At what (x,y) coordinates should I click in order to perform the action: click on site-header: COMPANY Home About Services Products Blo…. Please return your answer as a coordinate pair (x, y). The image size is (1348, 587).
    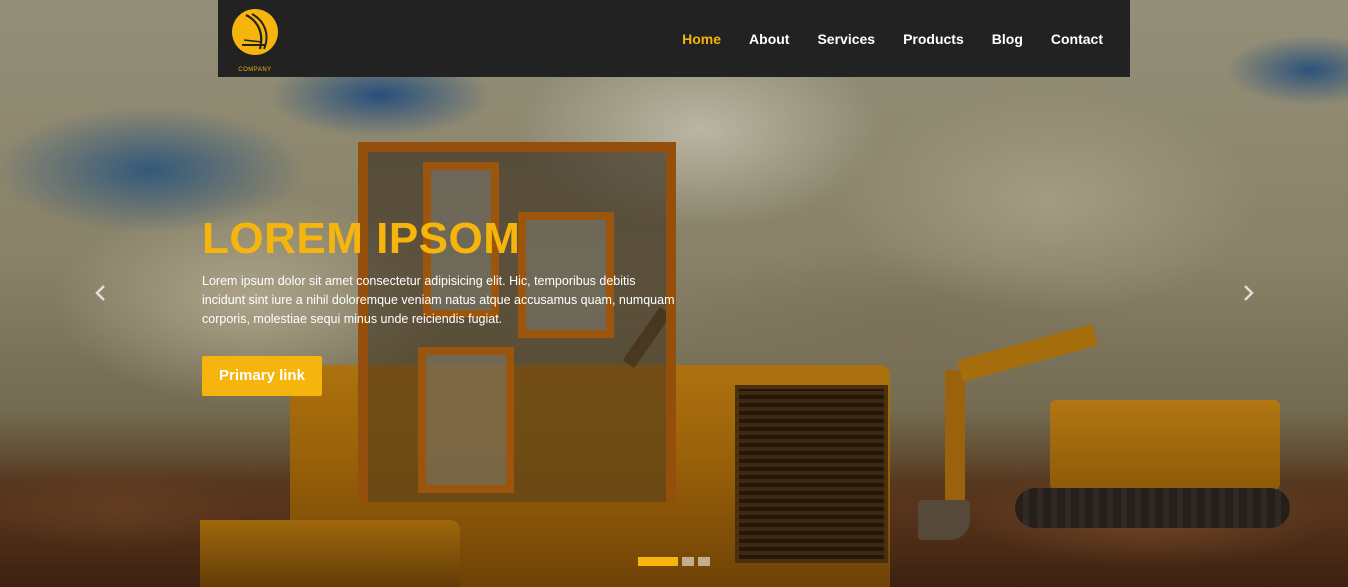
    Looking at the image, I should click on (674, 38).